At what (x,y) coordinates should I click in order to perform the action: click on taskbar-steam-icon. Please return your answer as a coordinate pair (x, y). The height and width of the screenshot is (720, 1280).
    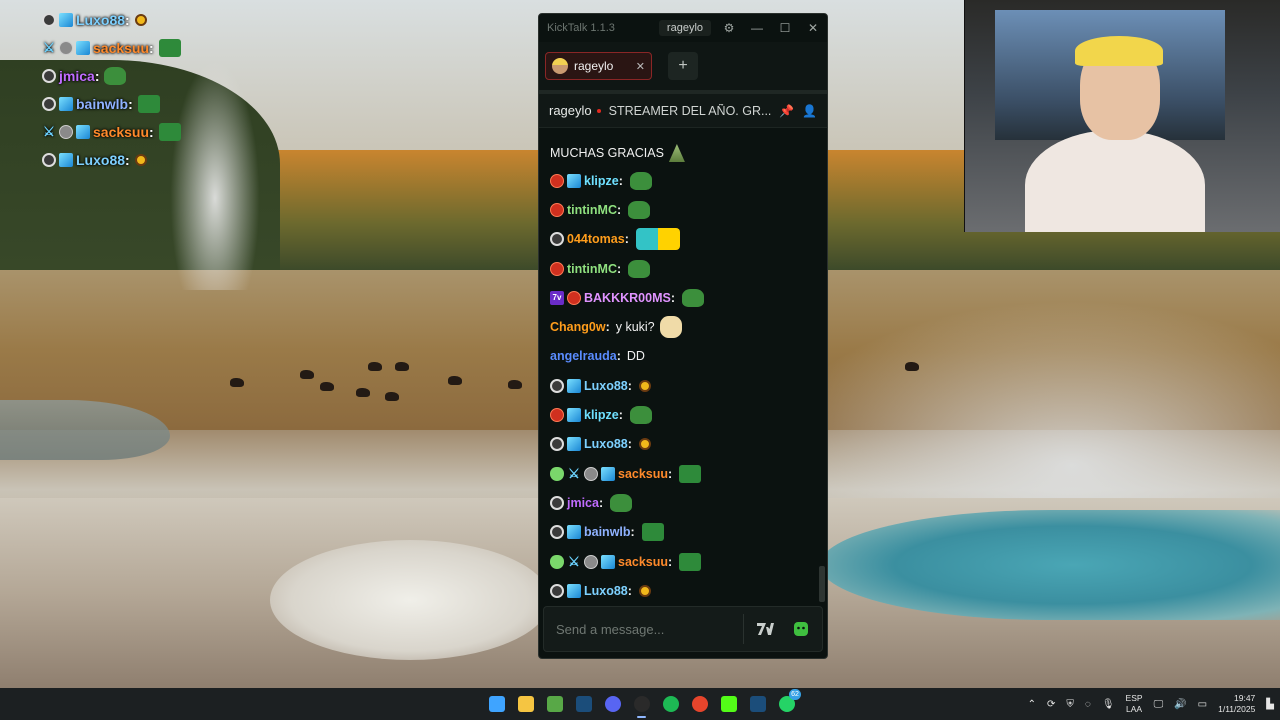
    Looking at the image, I should click on (583, 704).